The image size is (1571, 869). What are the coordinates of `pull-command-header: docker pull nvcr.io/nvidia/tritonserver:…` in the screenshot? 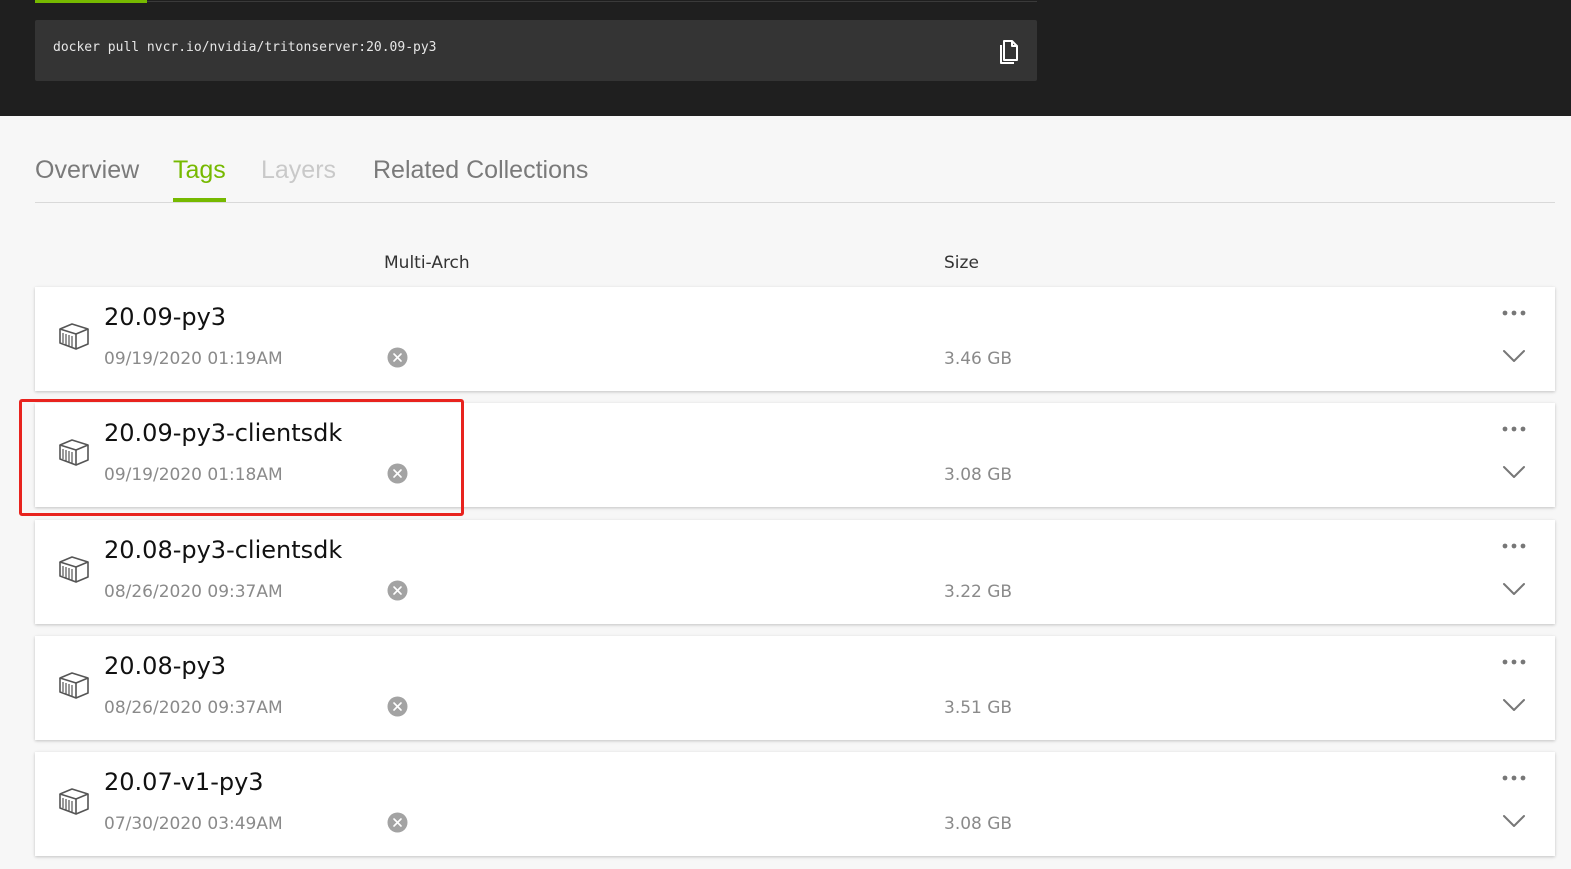 It's located at (785, 58).